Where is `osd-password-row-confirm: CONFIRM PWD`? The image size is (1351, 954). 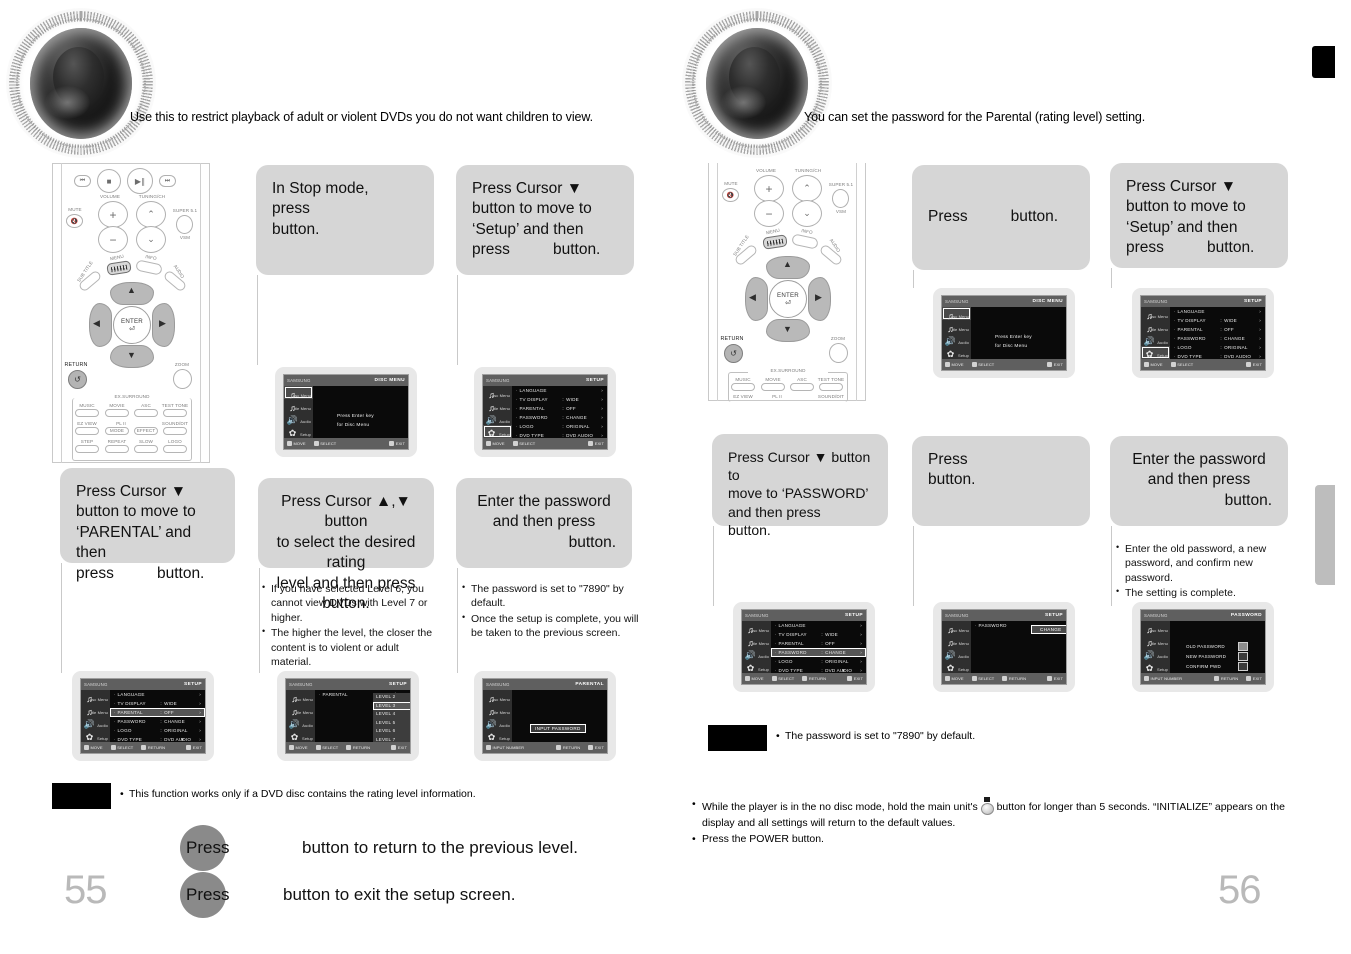 osd-password-row-confirm: CONFIRM PWD is located at coordinates (1217, 666).